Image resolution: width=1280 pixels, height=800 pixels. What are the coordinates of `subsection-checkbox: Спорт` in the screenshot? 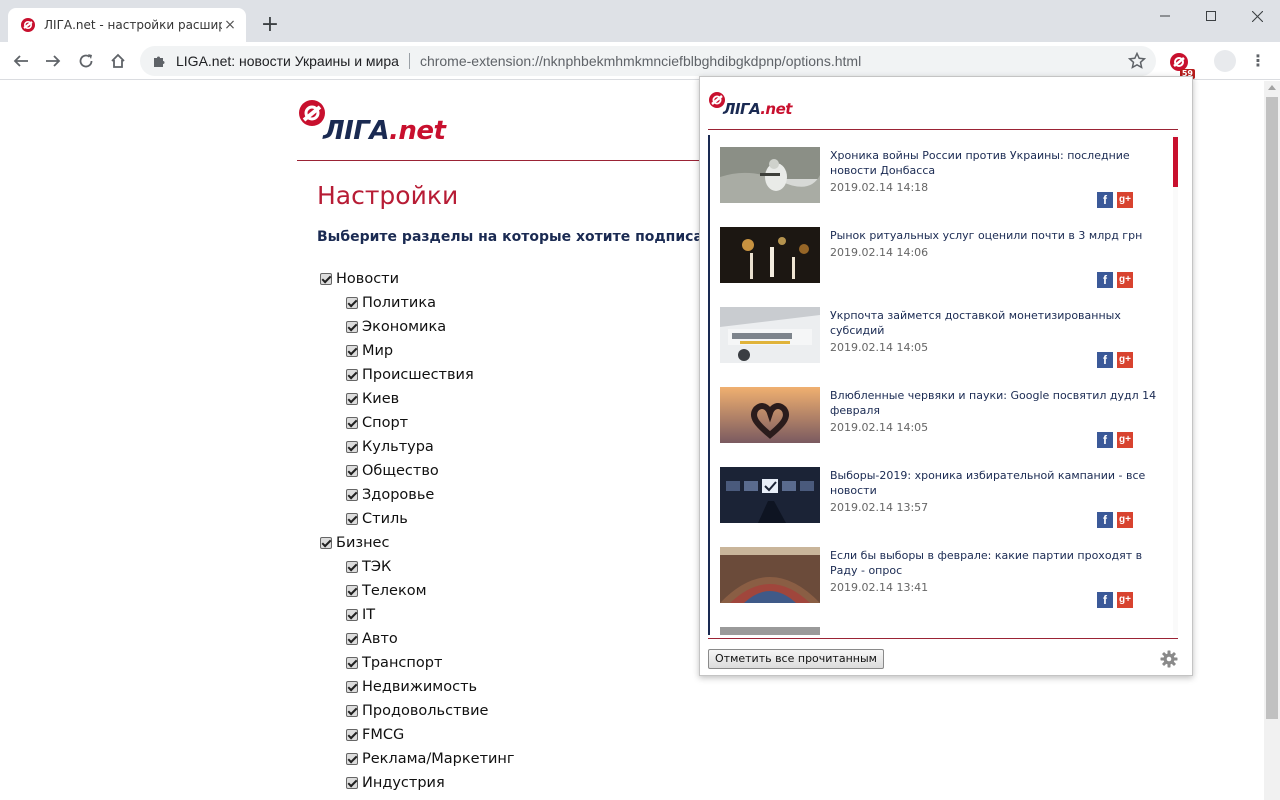 It's located at (417, 423).